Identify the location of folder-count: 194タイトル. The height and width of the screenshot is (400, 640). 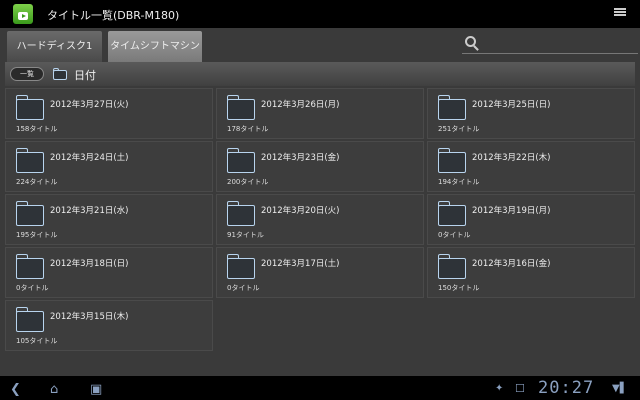
(459, 182).